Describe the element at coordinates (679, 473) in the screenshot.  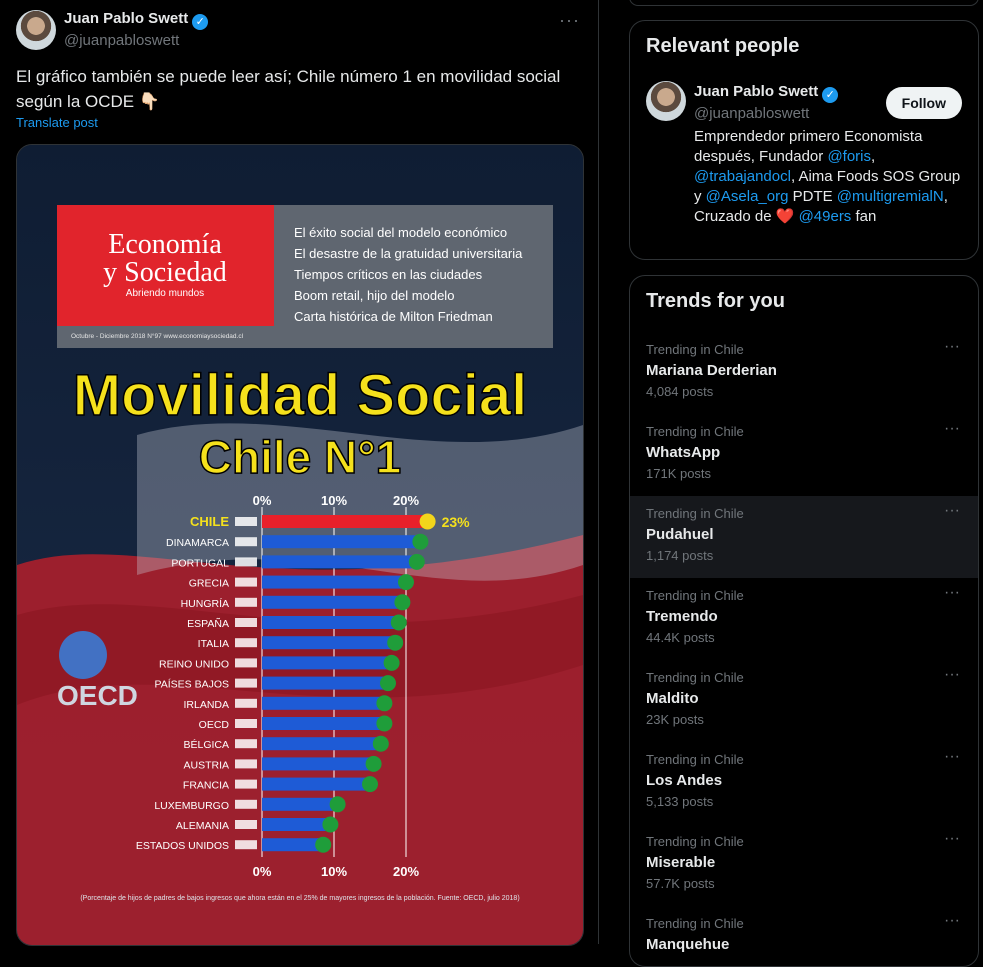
I see `trend-post-count: 171K posts` at that location.